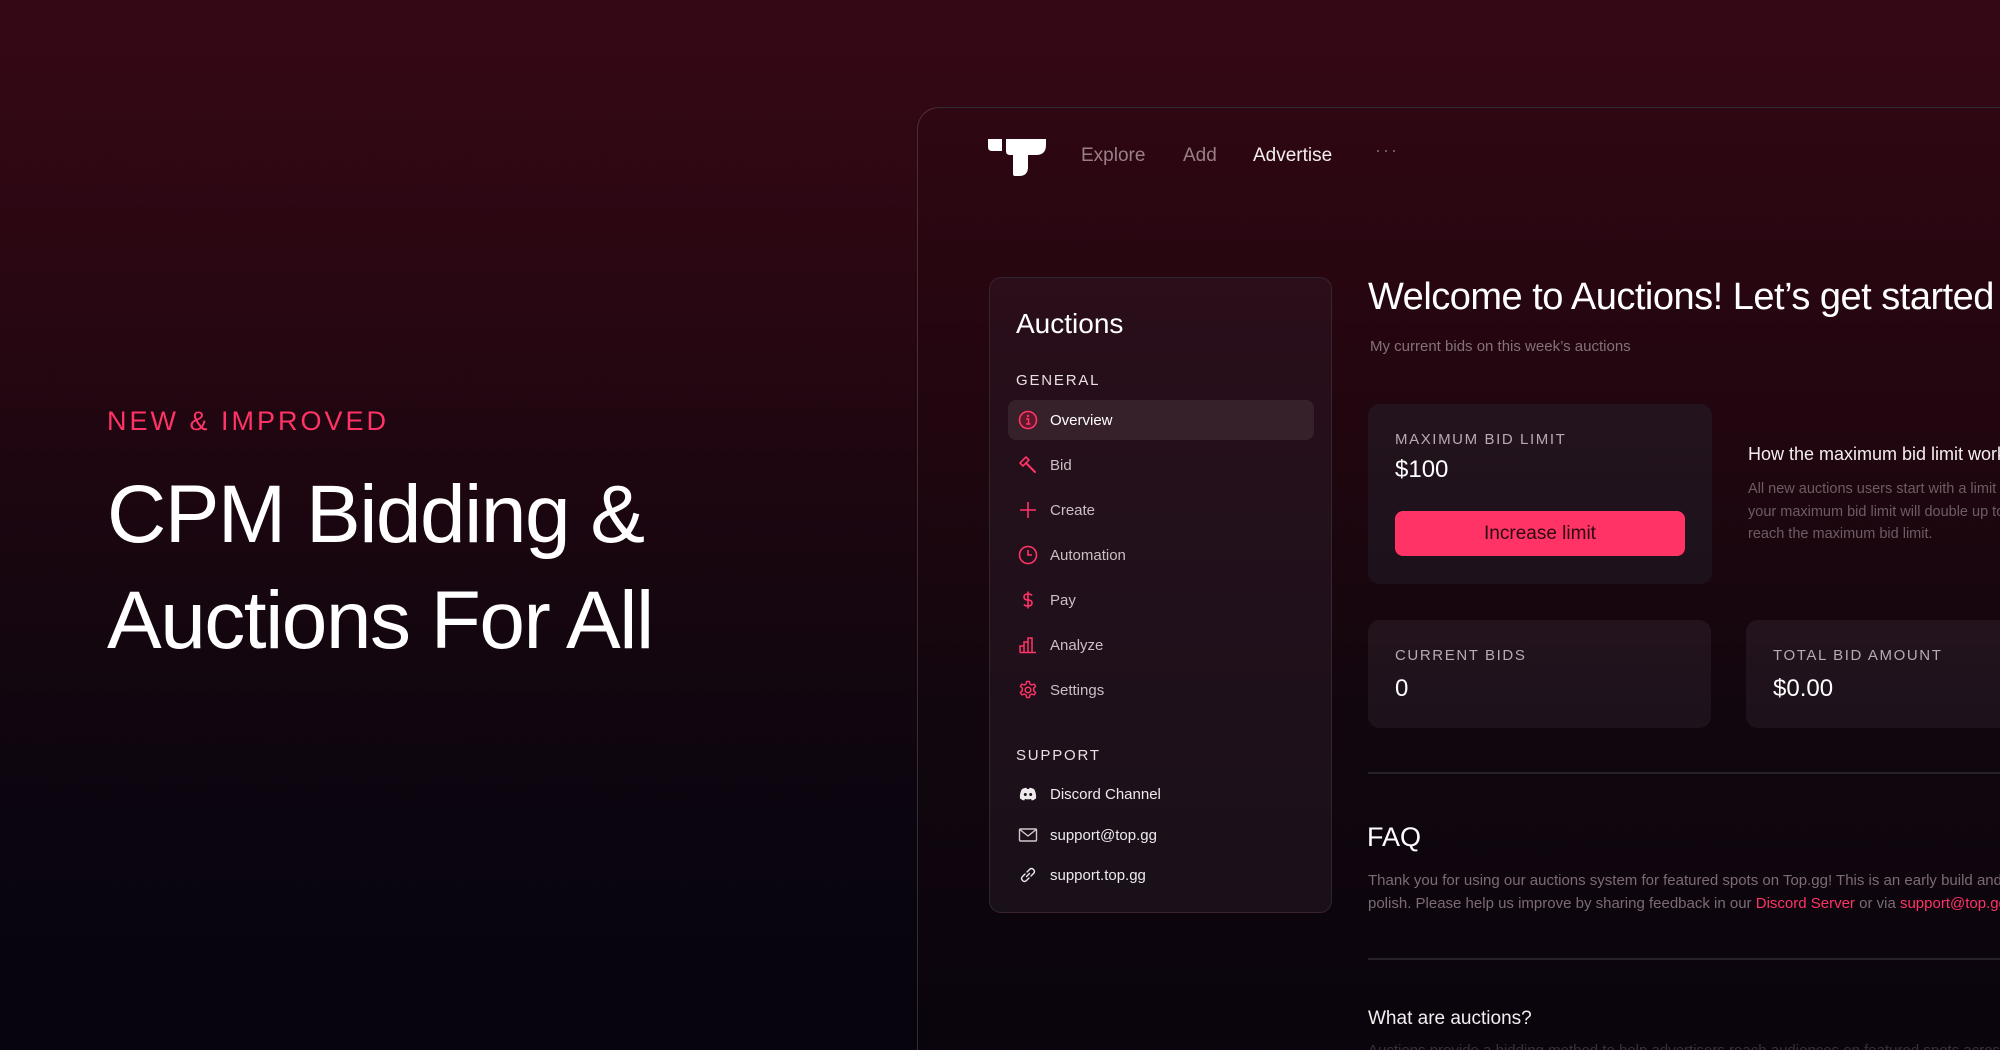 Image resolution: width=2000 pixels, height=1050 pixels. I want to click on more-menu-icon: ···, so click(1387, 150).